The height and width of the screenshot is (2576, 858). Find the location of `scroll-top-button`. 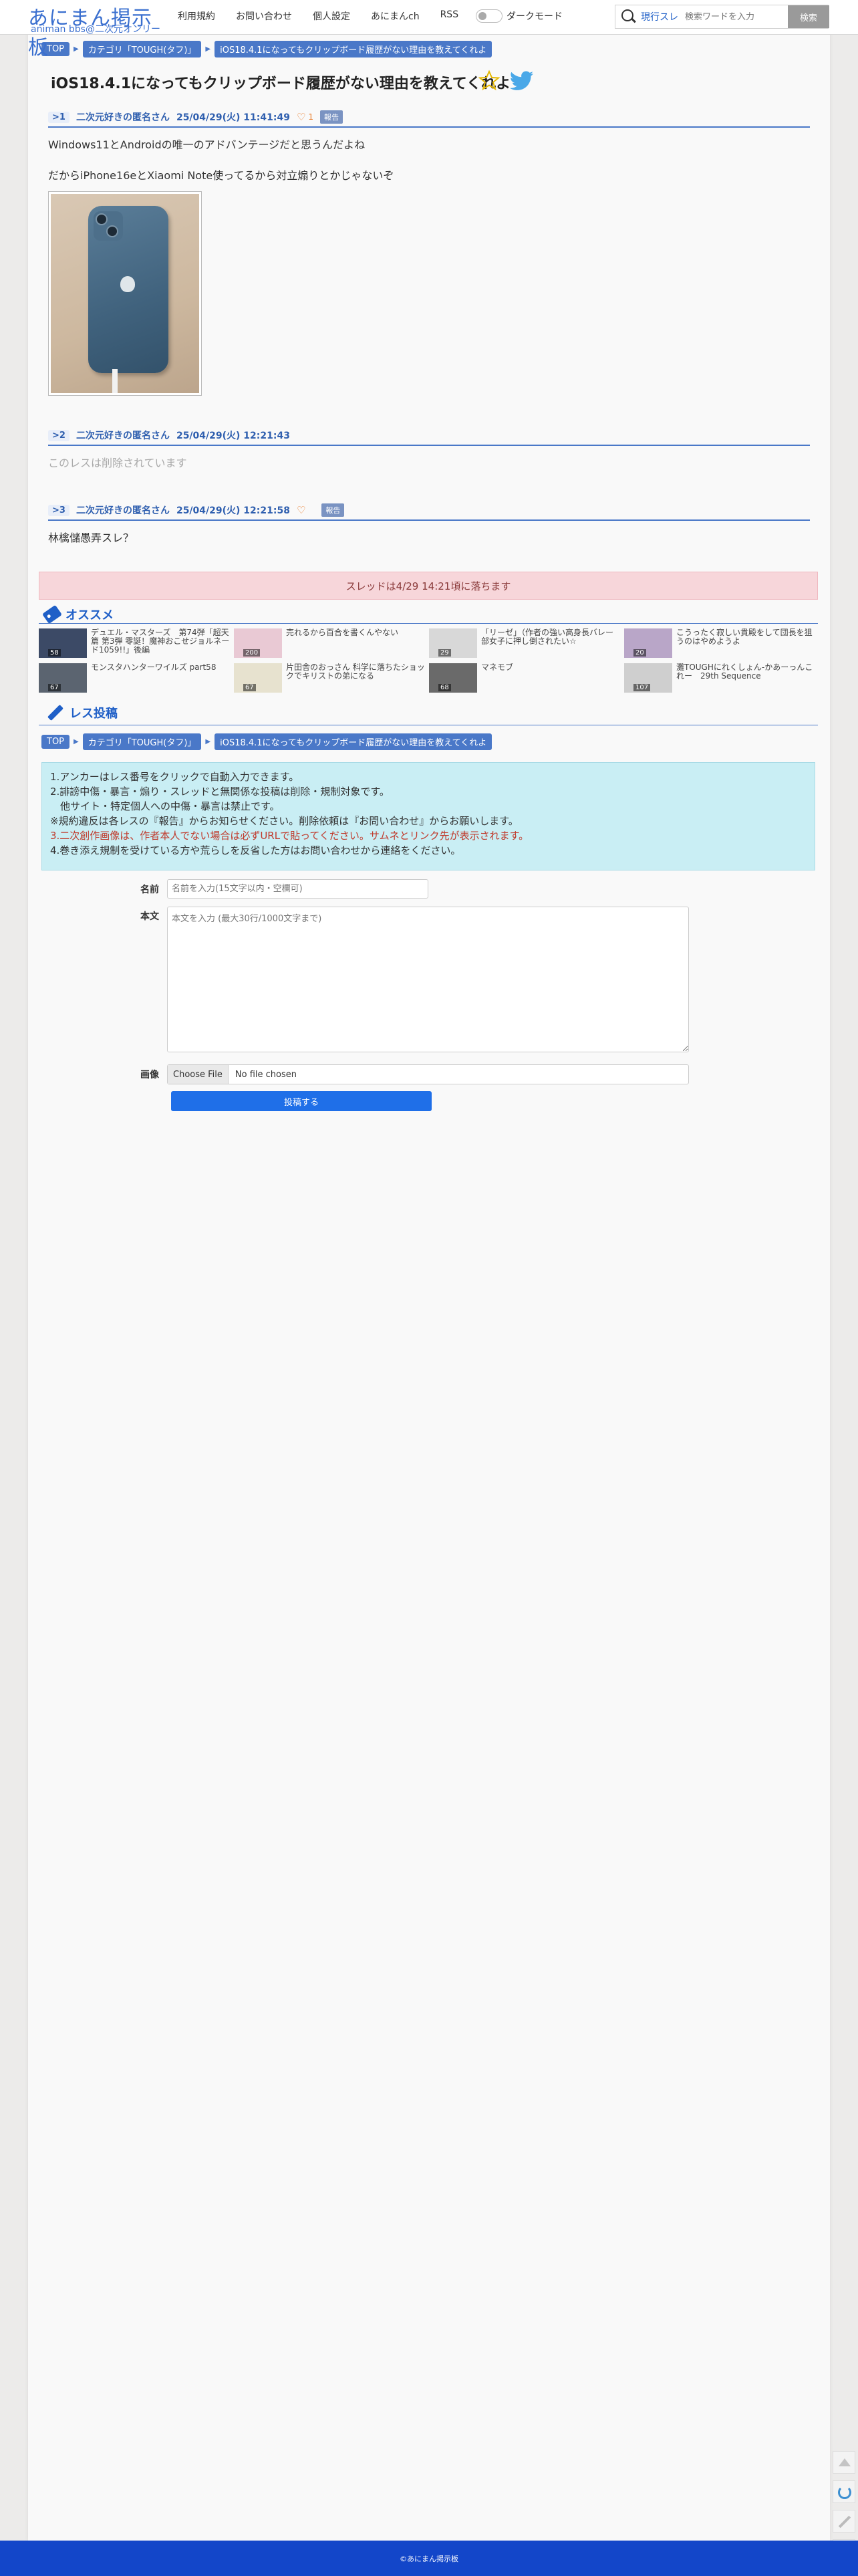

scroll-top-button is located at coordinates (844, 2462).